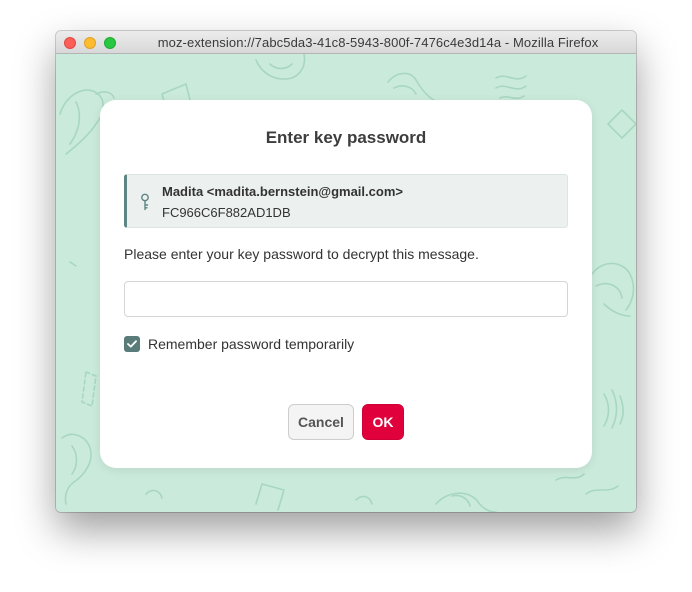  What do you see at coordinates (226, 212) in the screenshot?
I see `key-fingerprint: FC966C6F882AD1DB` at bounding box center [226, 212].